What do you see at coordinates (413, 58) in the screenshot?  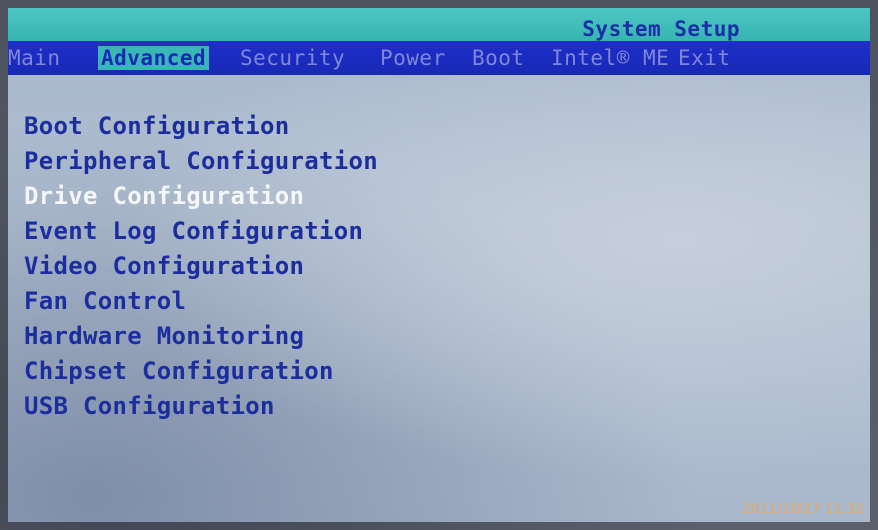 I see `menu-power: Power` at bounding box center [413, 58].